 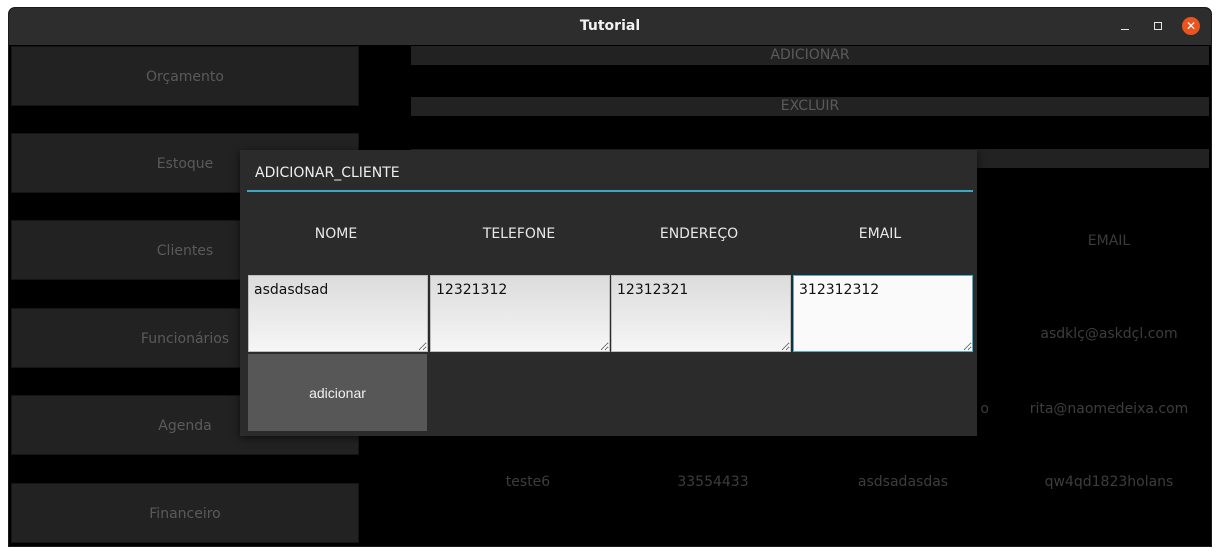 I want to click on adicionar-button: adicionar, so click(x=337, y=392).